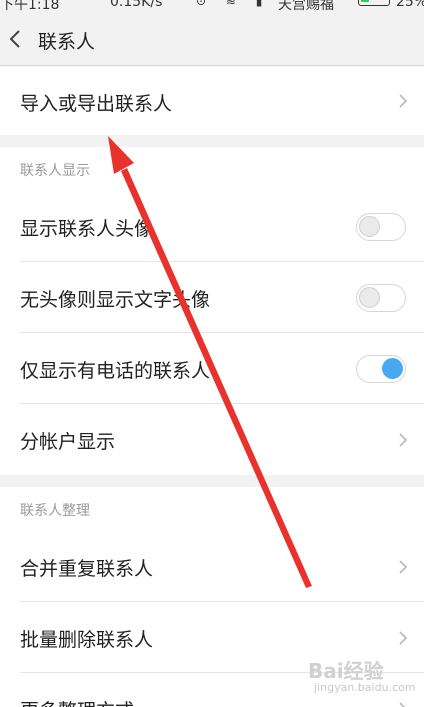  I want to click on merge-duplicates-label: 合并重复联系人, so click(87, 569).